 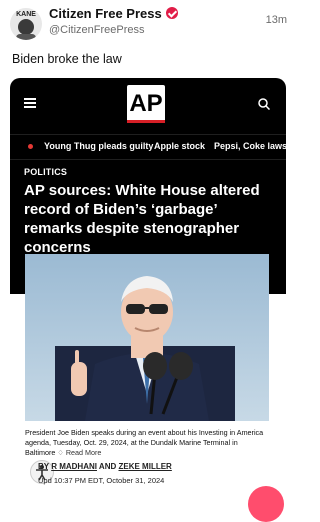 What do you see at coordinates (107, 466) in the screenshot?
I see `byline-and: AND` at bounding box center [107, 466].